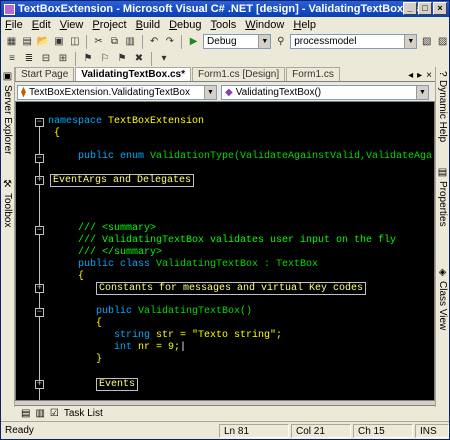 Image resolution: width=450 pixels, height=440 pixels. I want to click on menu-window: Window, so click(264, 25).